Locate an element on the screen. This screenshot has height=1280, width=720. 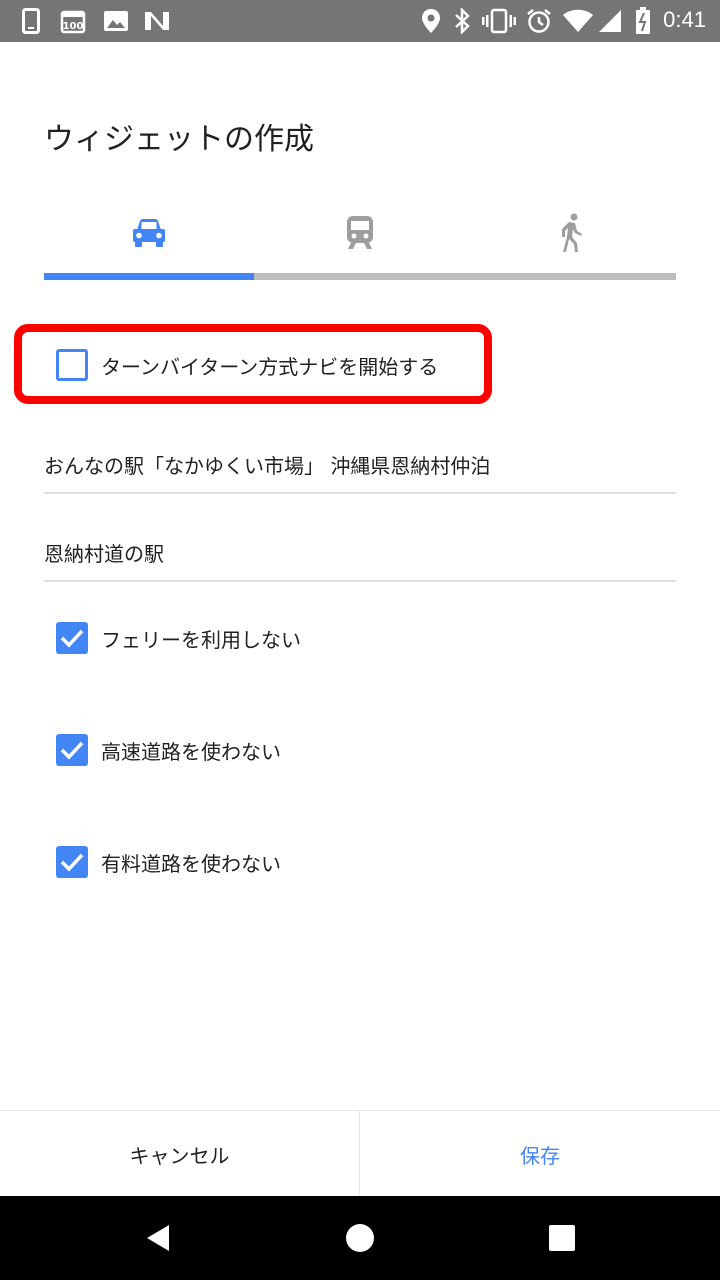
calendar-100-icon: 100 is located at coordinates (73, 21).